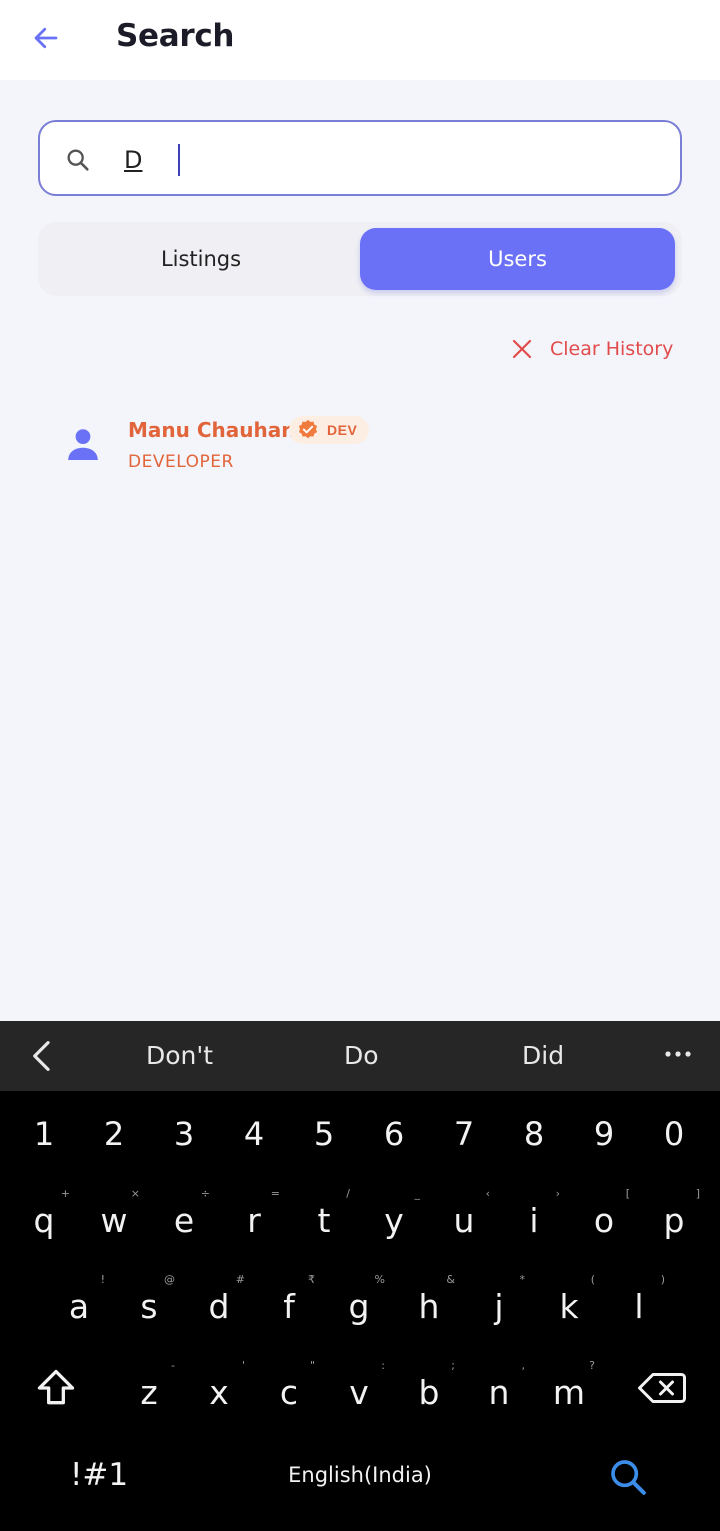 This screenshot has width=720, height=1531. What do you see at coordinates (184, 1136) in the screenshot?
I see `key-3: 3` at bounding box center [184, 1136].